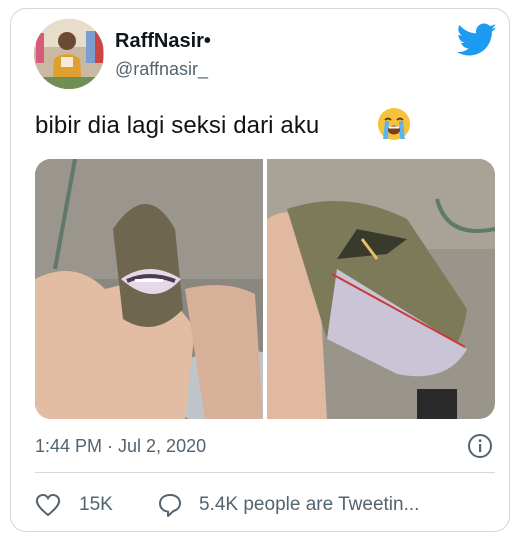 This screenshot has width=522, height=544. I want to click on author-handle: @raffnasir_, so click(161, 69).